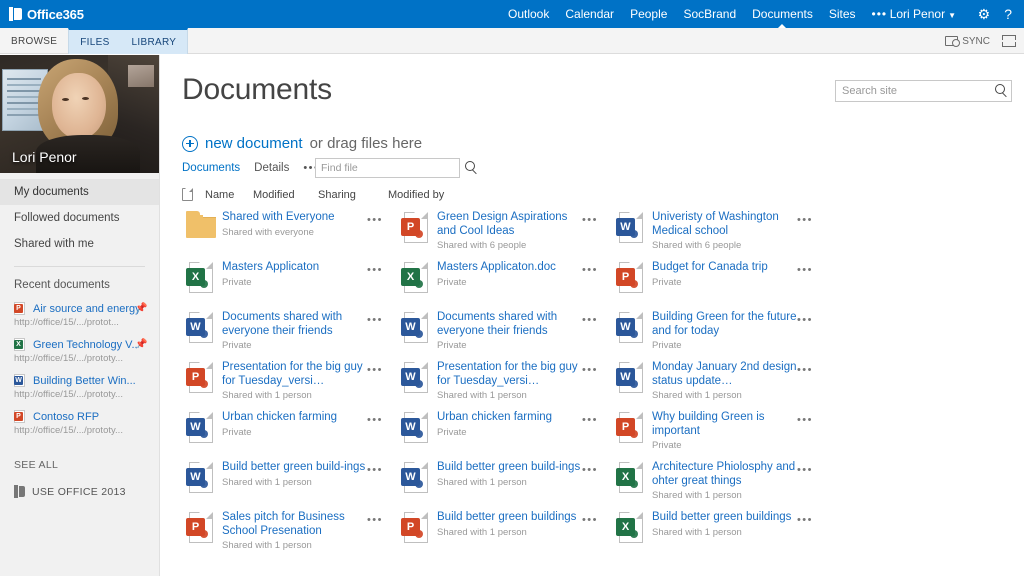 The width and height of the screenshot is (1024, 576). I want to click on tab-library: LIBRARY, so click(154, 42).